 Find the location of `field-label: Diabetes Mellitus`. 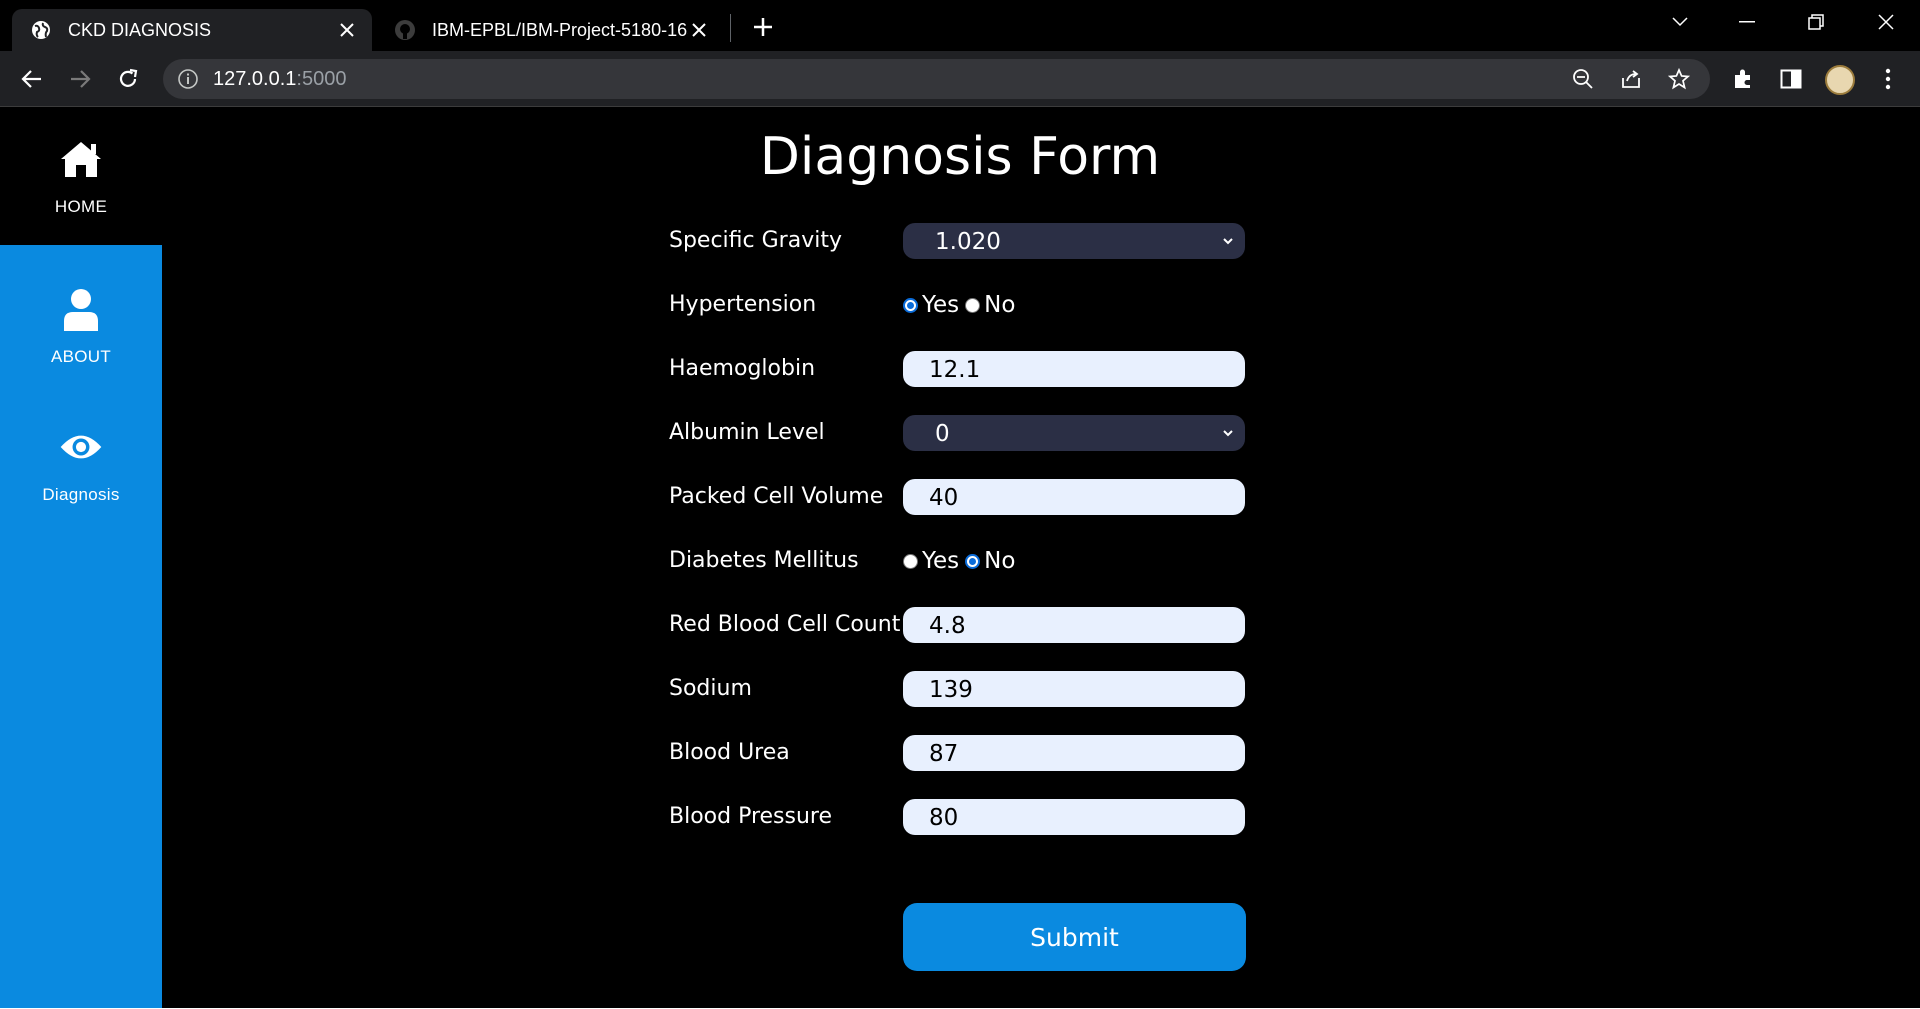

field-label: Diabetes Mellitus is located at coordinates (764, 560).